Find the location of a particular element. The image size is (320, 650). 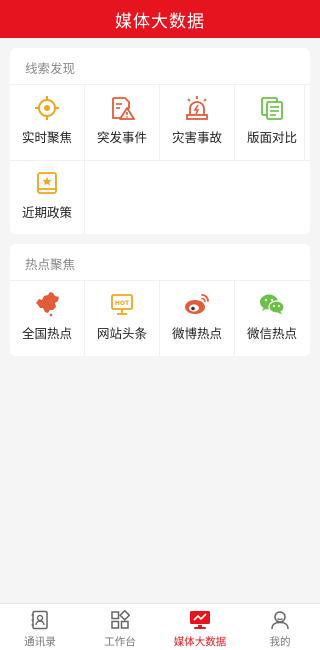

page-title: 媒体大数据 is located at coordinates (160, 21).